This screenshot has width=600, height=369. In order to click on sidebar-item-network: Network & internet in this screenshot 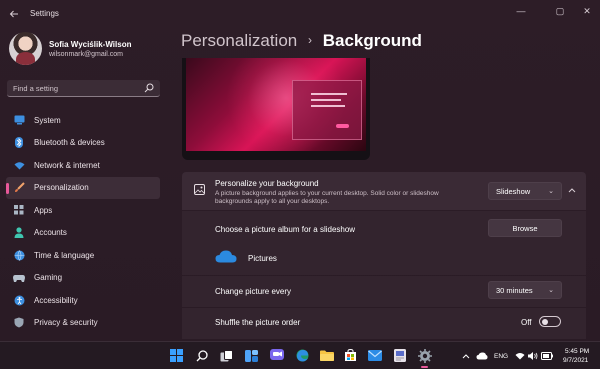, I will do `click(83, 165)`.